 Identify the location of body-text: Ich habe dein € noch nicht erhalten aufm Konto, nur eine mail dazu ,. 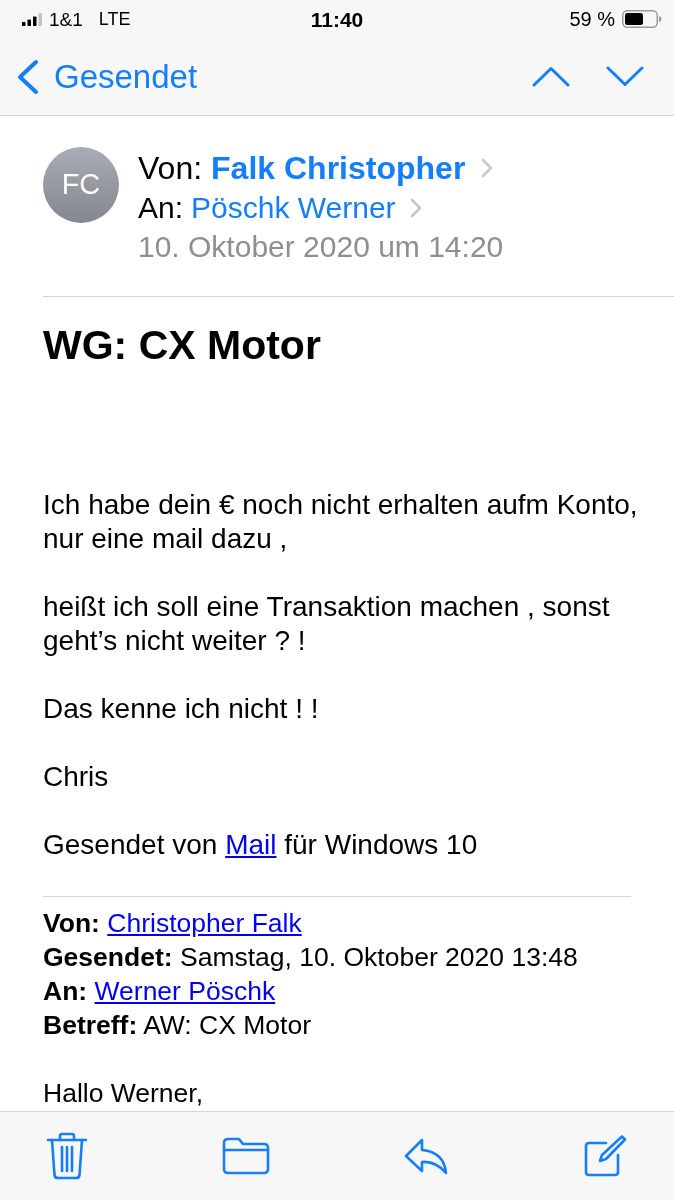
(341, 522).